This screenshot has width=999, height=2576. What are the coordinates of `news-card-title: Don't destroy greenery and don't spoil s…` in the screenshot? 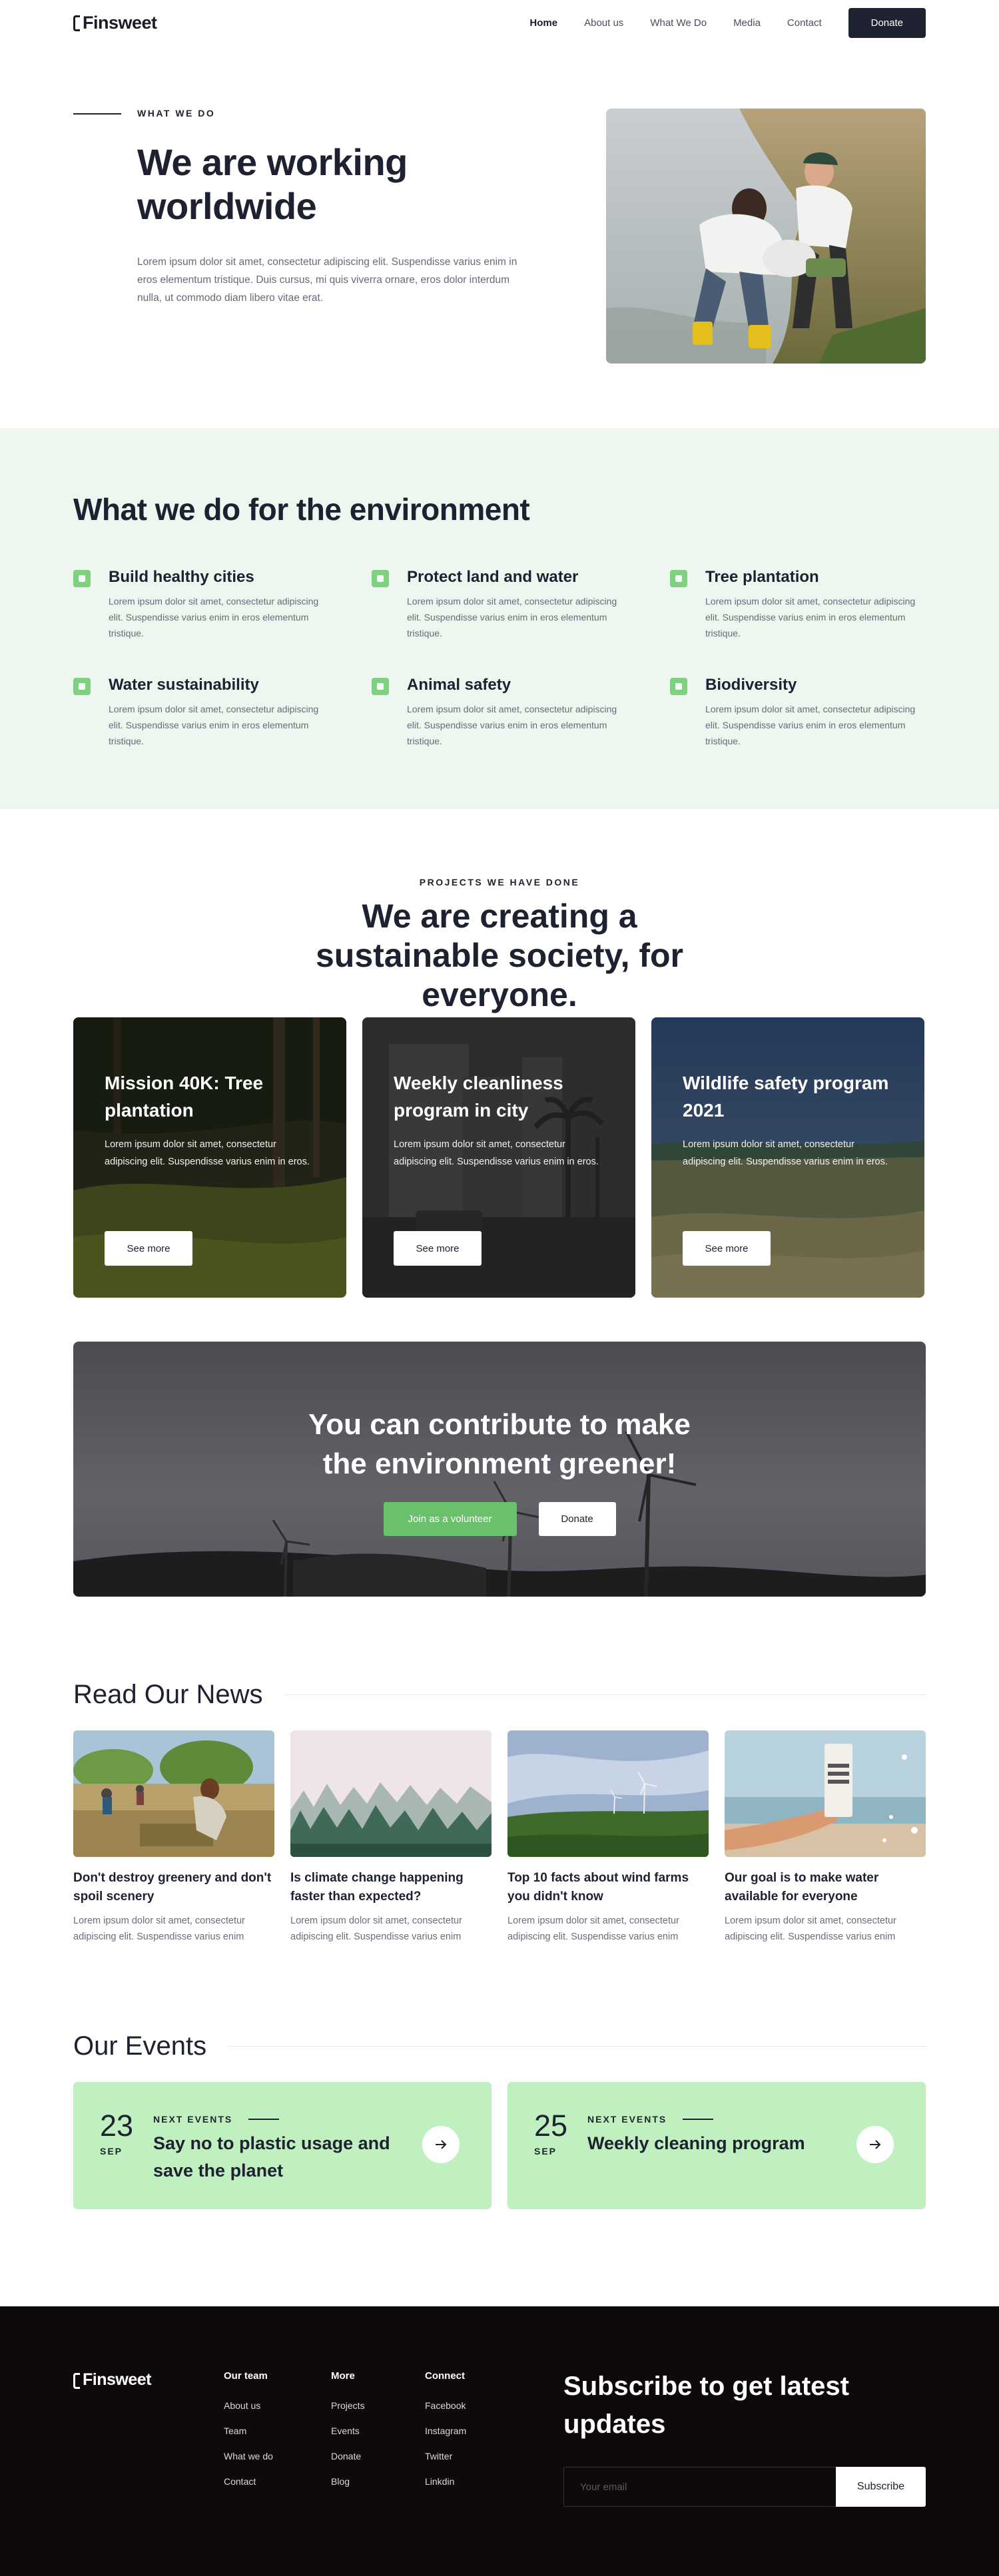 It's located at (172, 1888).